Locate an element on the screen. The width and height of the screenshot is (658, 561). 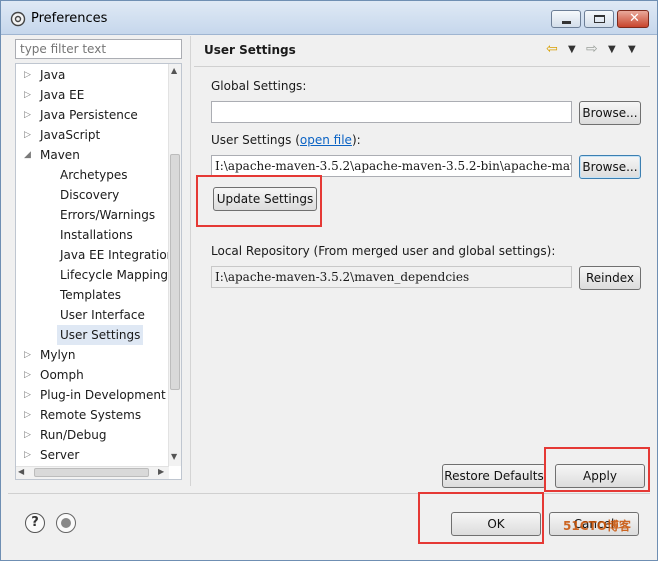
forward-dropdown-icon: ▼ is located at coordinates (612, 49).